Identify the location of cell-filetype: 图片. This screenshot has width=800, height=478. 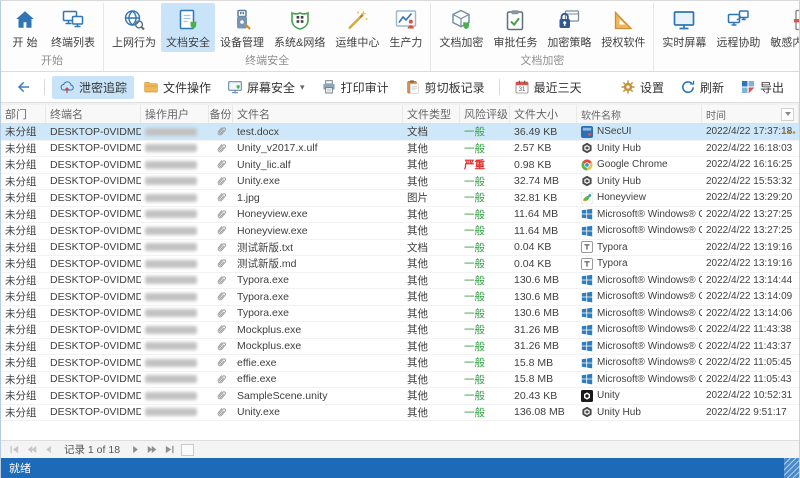
(417, 198).